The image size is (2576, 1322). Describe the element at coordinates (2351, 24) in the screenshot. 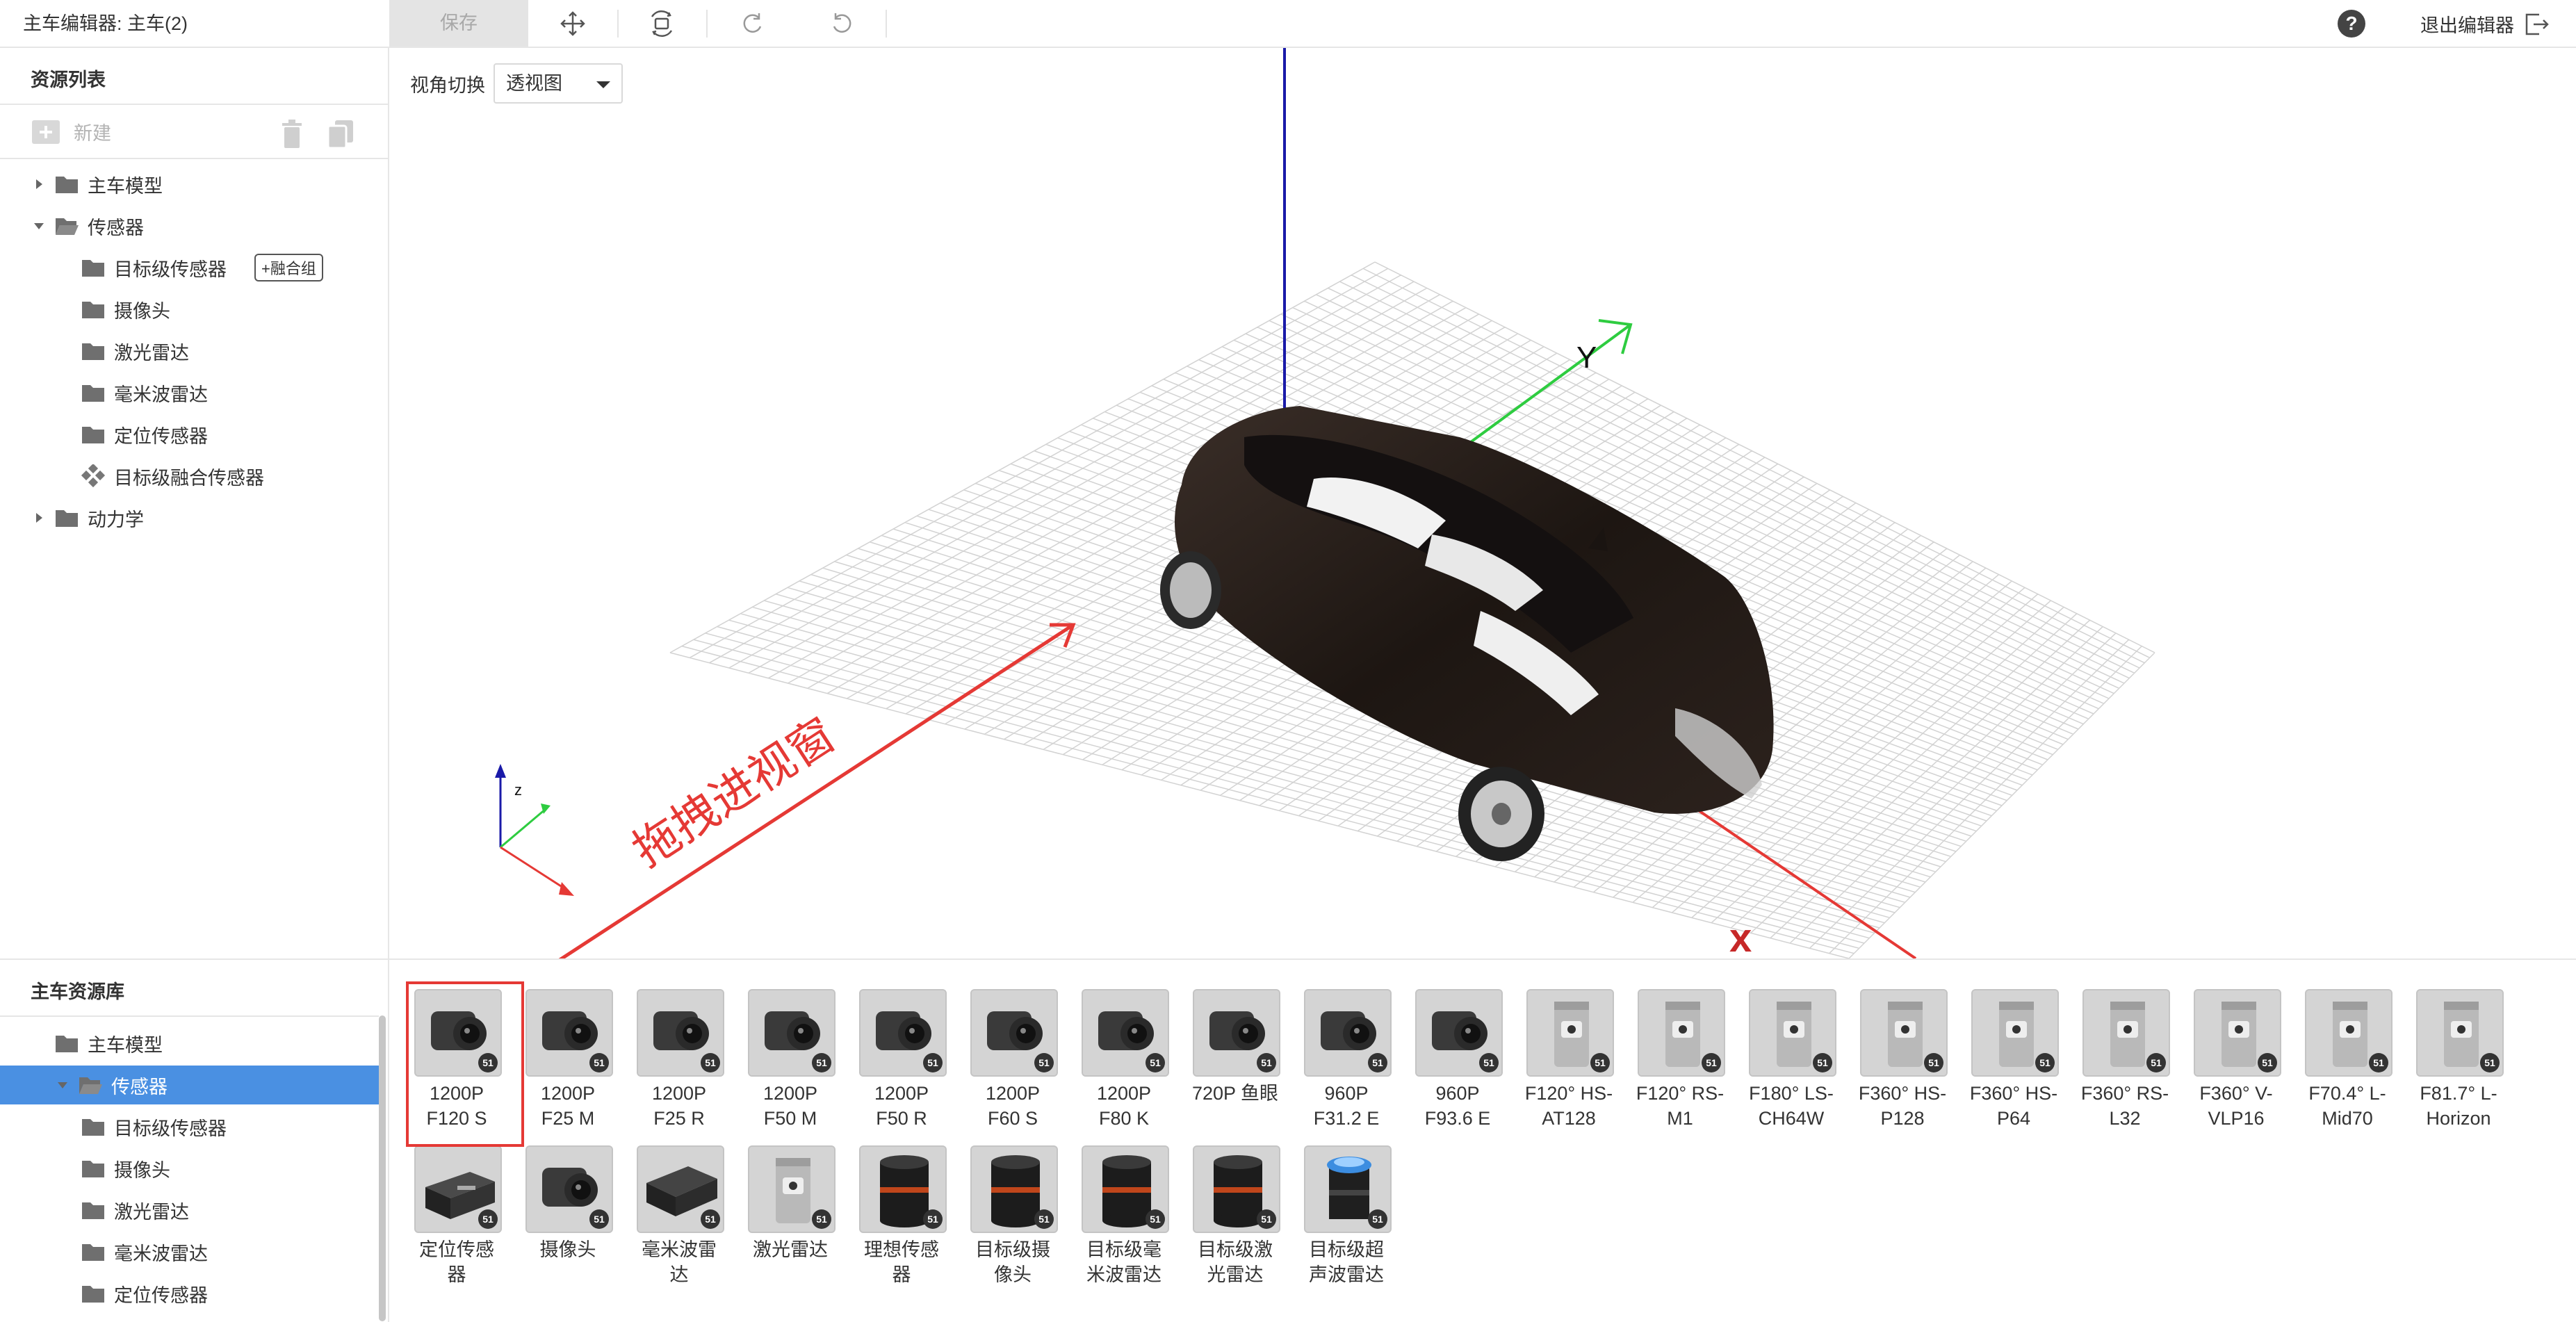

I see `help-icon: ?` at that location.